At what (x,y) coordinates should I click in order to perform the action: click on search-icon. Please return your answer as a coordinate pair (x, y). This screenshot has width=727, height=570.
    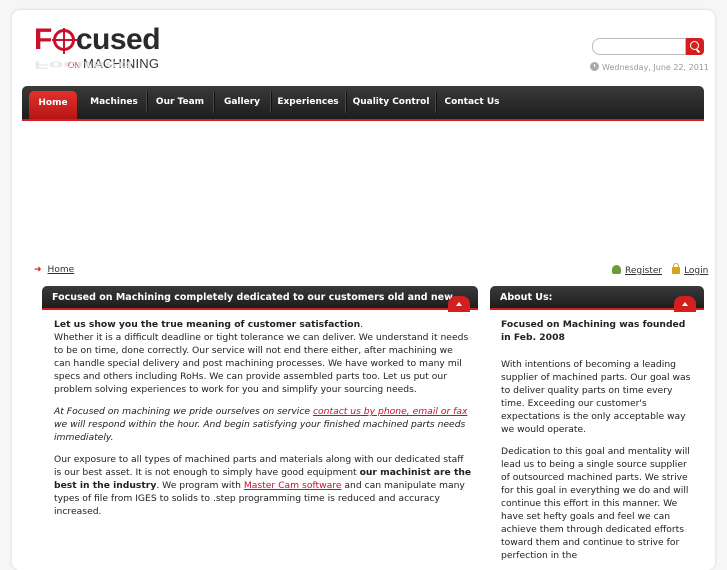
    Looking at the image, I should click on (694, 45).